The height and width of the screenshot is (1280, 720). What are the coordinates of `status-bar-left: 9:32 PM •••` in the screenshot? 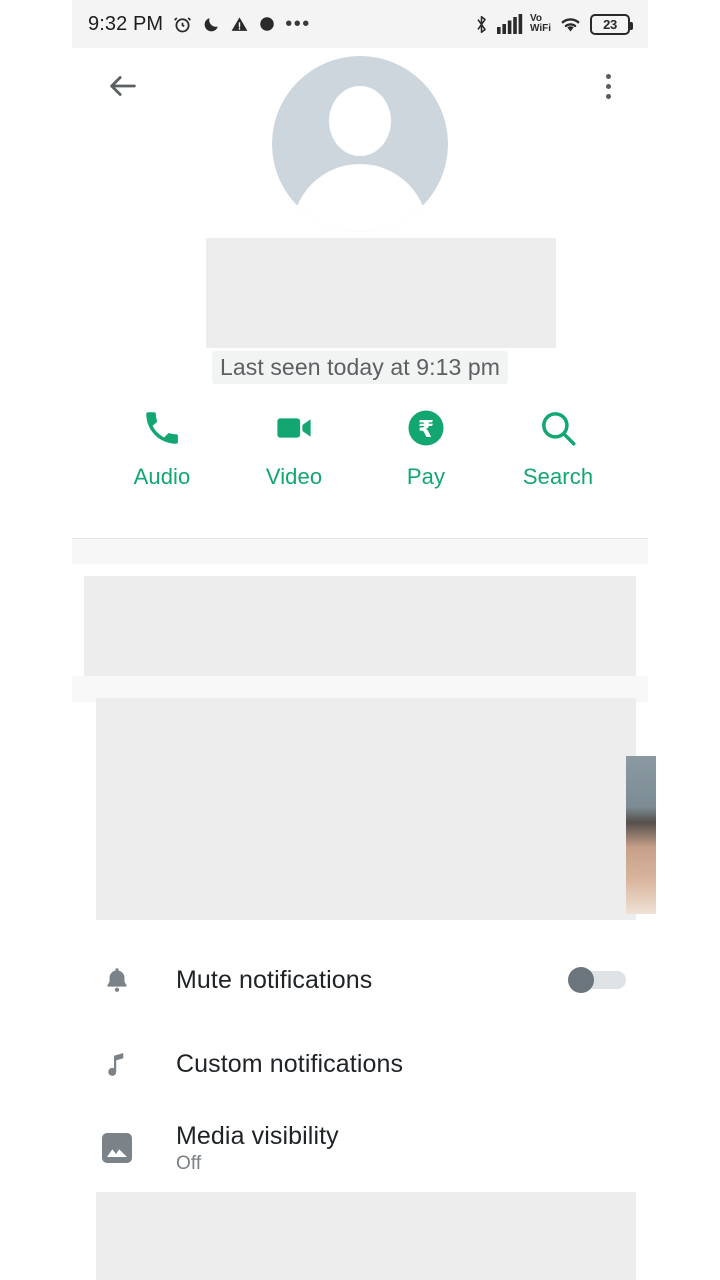 It's located at (199, 24).